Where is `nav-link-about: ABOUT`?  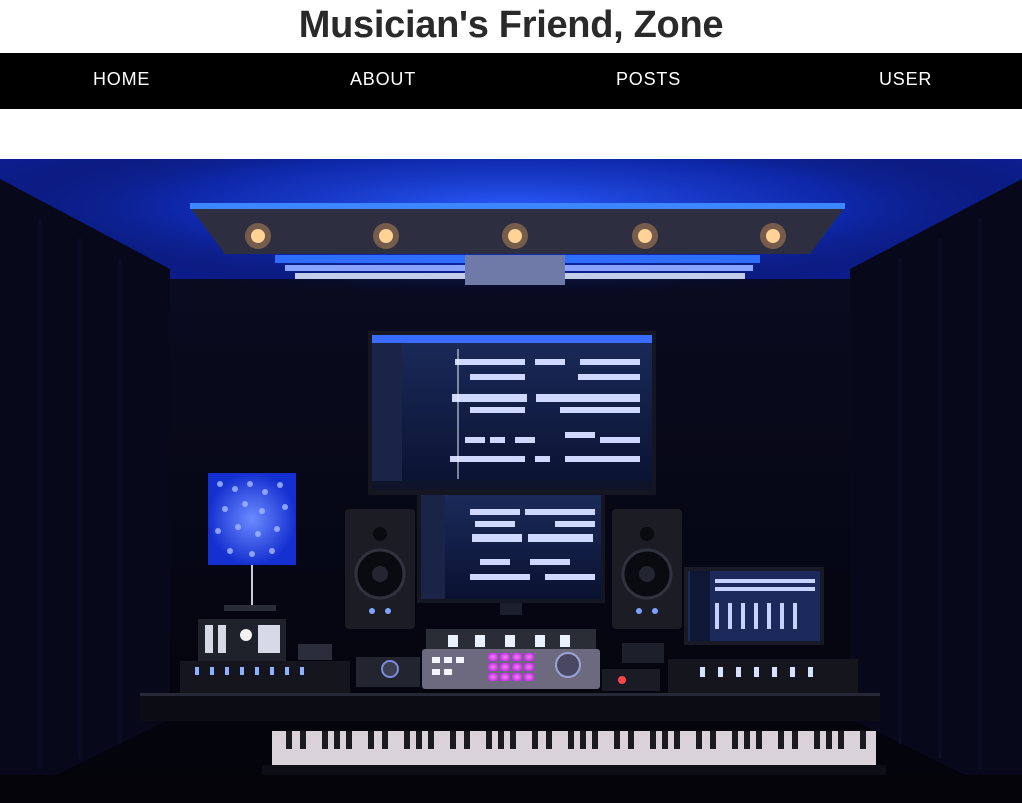 nav-link-about: ABOUT is located at coordinates (383, 81).